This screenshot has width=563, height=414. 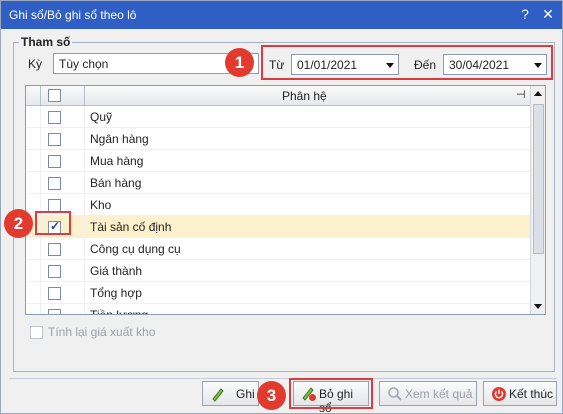 What do you see at coordinates (277, 65) in the screenshot?
I see `tu-label: Từ` at bounding box center [277, 65].